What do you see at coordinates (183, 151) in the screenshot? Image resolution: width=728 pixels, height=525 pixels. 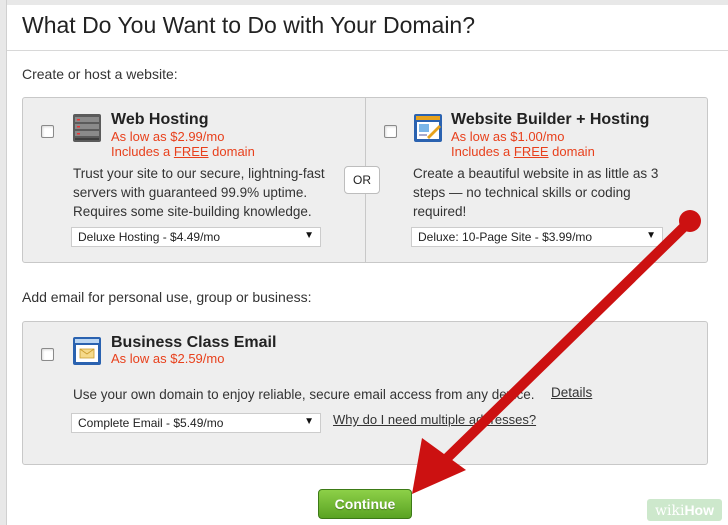 I see `web-hosting-domain-offer: Includes a FREE domain` at bounding box center [183, 151].